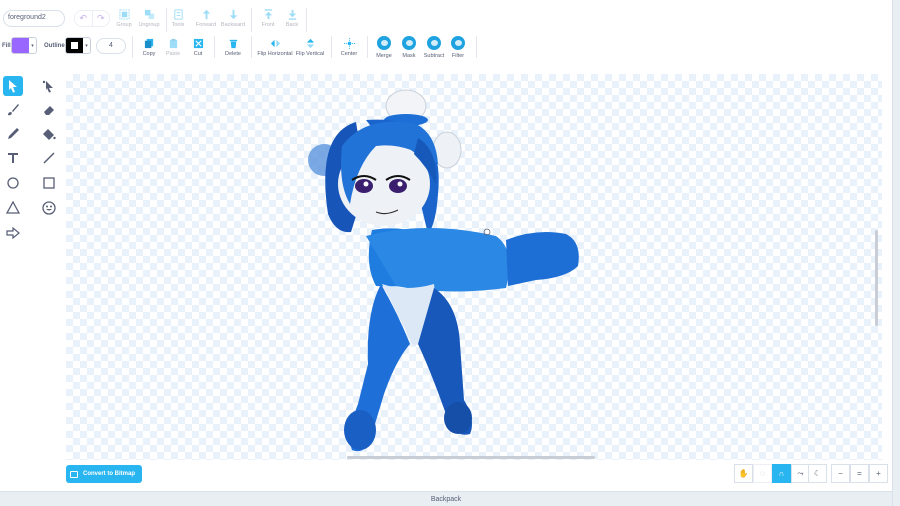 This screenshot has width=900, height=506. I want to click on bulb-icon: ◌, so click(762, 473).